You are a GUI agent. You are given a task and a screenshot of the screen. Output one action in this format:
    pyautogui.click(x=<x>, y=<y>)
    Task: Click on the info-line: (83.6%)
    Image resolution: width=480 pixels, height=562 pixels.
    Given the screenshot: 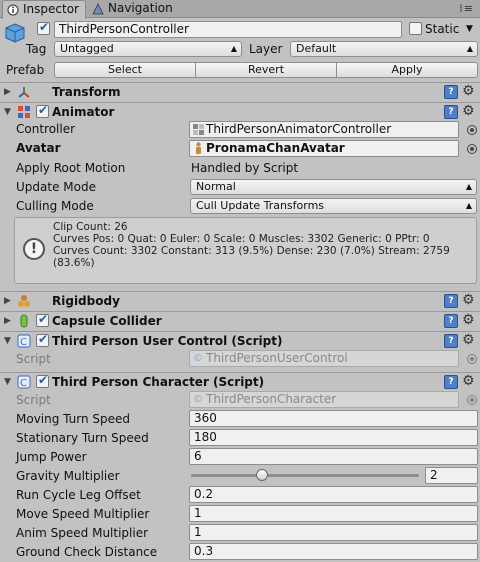 What is the action you would take?
    pyautogui.click(x=74, y=263)
    